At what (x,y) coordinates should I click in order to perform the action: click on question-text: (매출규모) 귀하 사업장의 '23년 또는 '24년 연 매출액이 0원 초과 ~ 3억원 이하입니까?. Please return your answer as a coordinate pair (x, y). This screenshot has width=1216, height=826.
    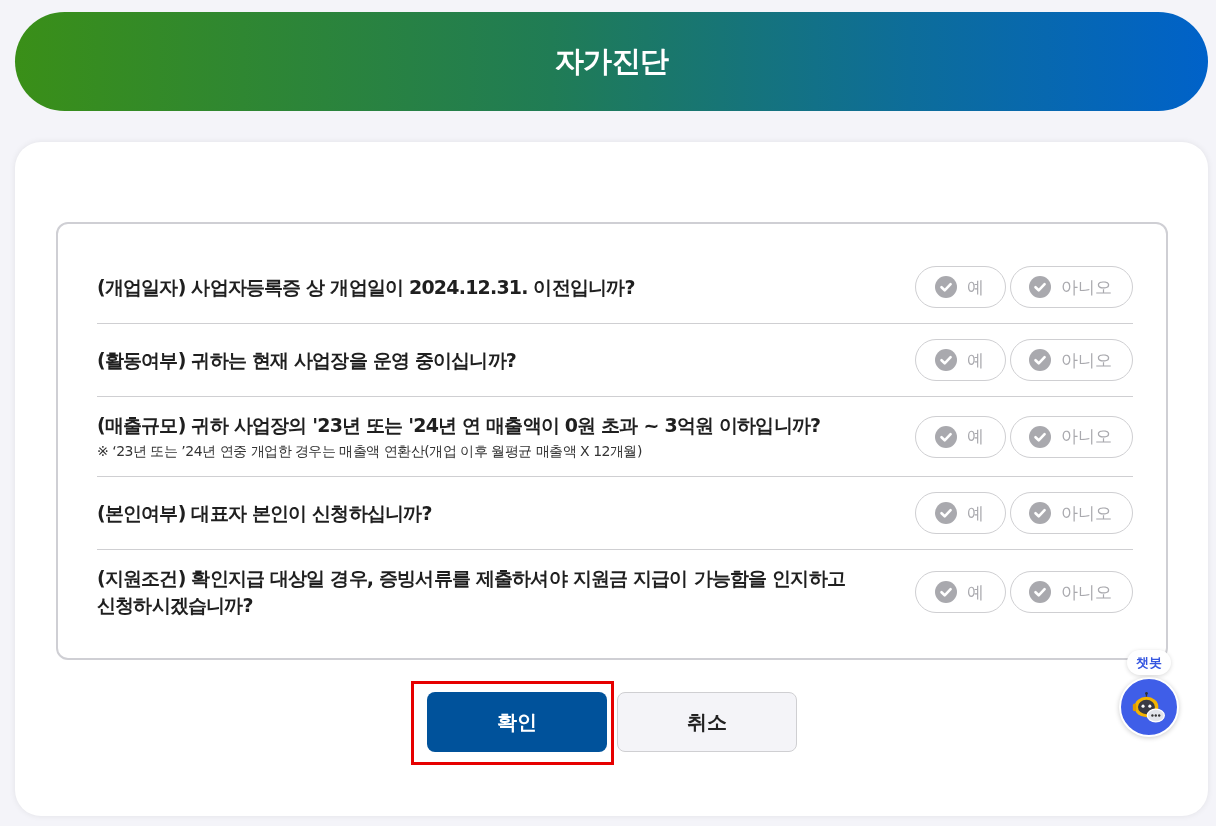
    Looking at the image, I should click on (459, 425).